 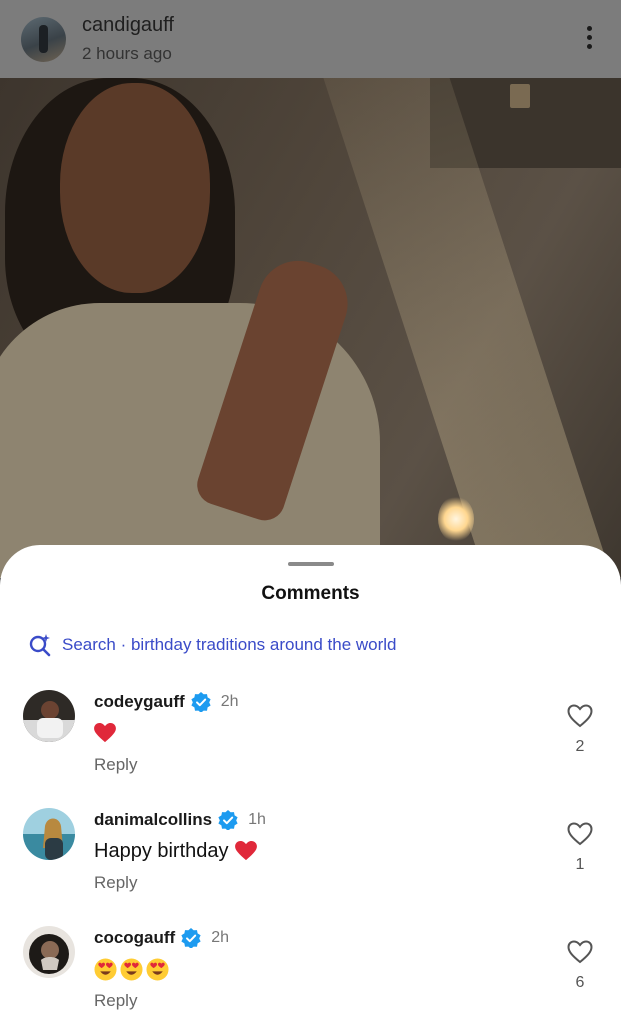 I want to click on more-options-icon, so click(x=589, y=40).